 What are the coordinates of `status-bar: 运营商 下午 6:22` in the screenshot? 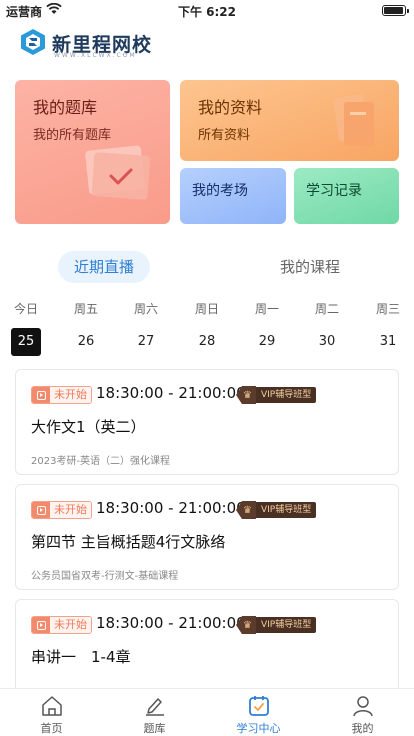 It's located at (207, 10).